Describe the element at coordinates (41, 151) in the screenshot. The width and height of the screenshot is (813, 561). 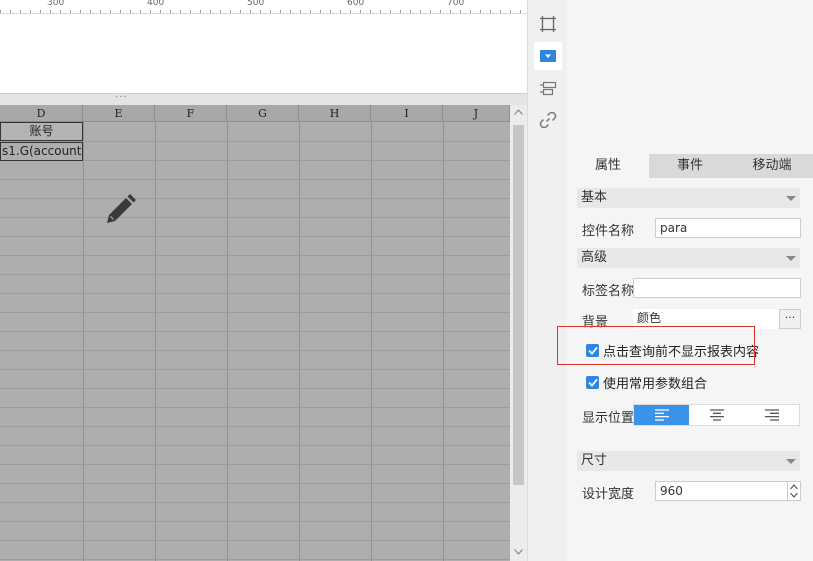
I see `cell-d2: s1.G(account)` at that location.